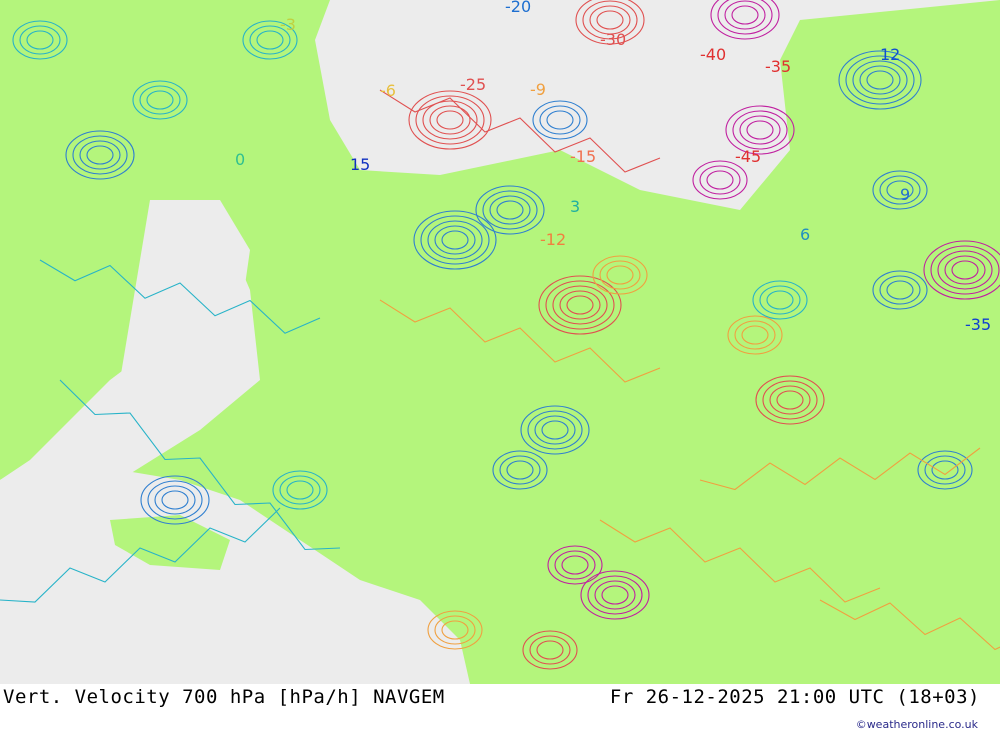 This screenshot has width=1000, height=733. What do you see at coordinates (224, 697) in the screenshot?
I see `map-title: Vert. Velocity 700 hPa [hPa/h] NAVGEM` at bounding box center [224, 697].